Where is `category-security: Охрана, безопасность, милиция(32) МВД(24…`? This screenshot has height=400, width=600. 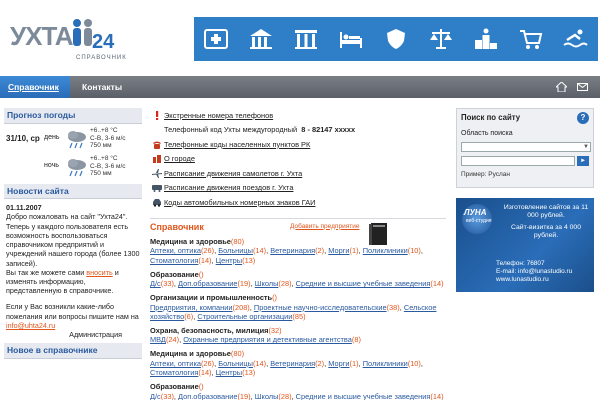 category-security: Охрана, безопасность, милиция(32) МВД(24… is located at coordinates (255, 335).